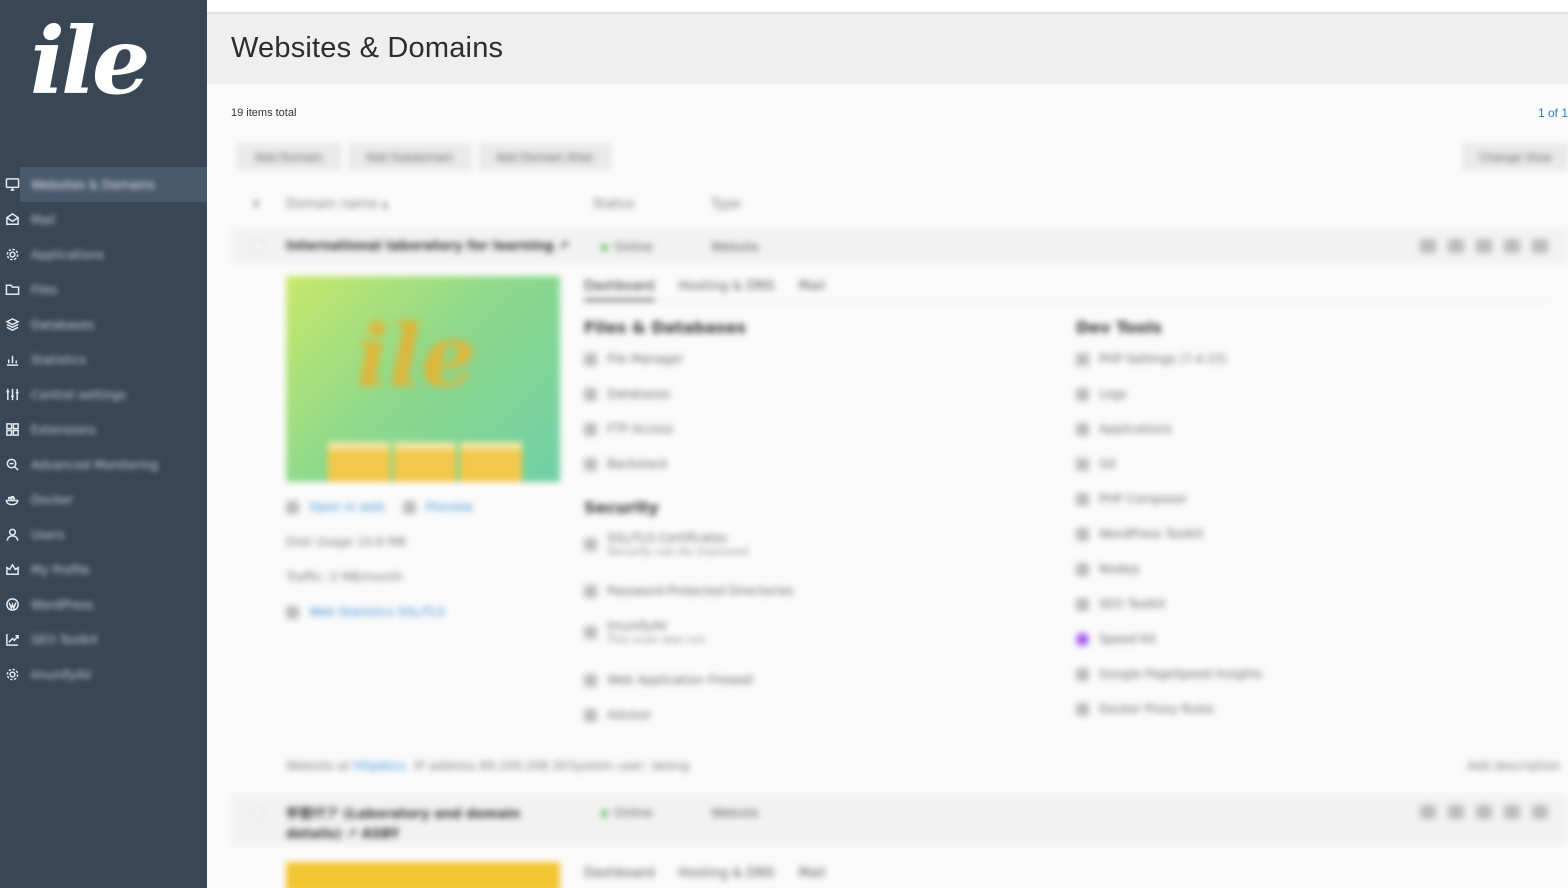 This screenshot has width=1568, height=888. What do you see at coordinates (1514, 766) in the screenshot?
I see `add-description-link: Add description` at bounding box center [1514, 766].